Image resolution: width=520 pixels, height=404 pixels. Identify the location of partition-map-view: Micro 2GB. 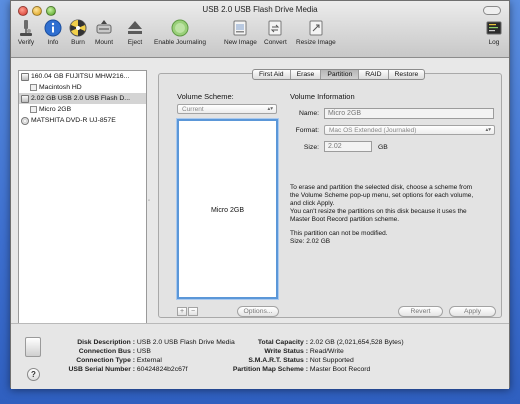
(227, 209).